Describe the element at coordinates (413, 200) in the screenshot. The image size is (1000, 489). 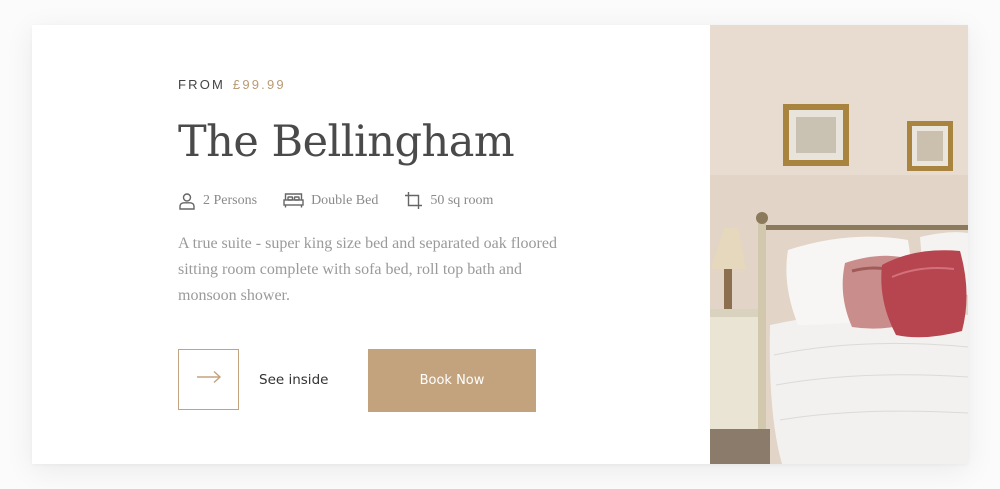
I see `crop-icon` at that location.